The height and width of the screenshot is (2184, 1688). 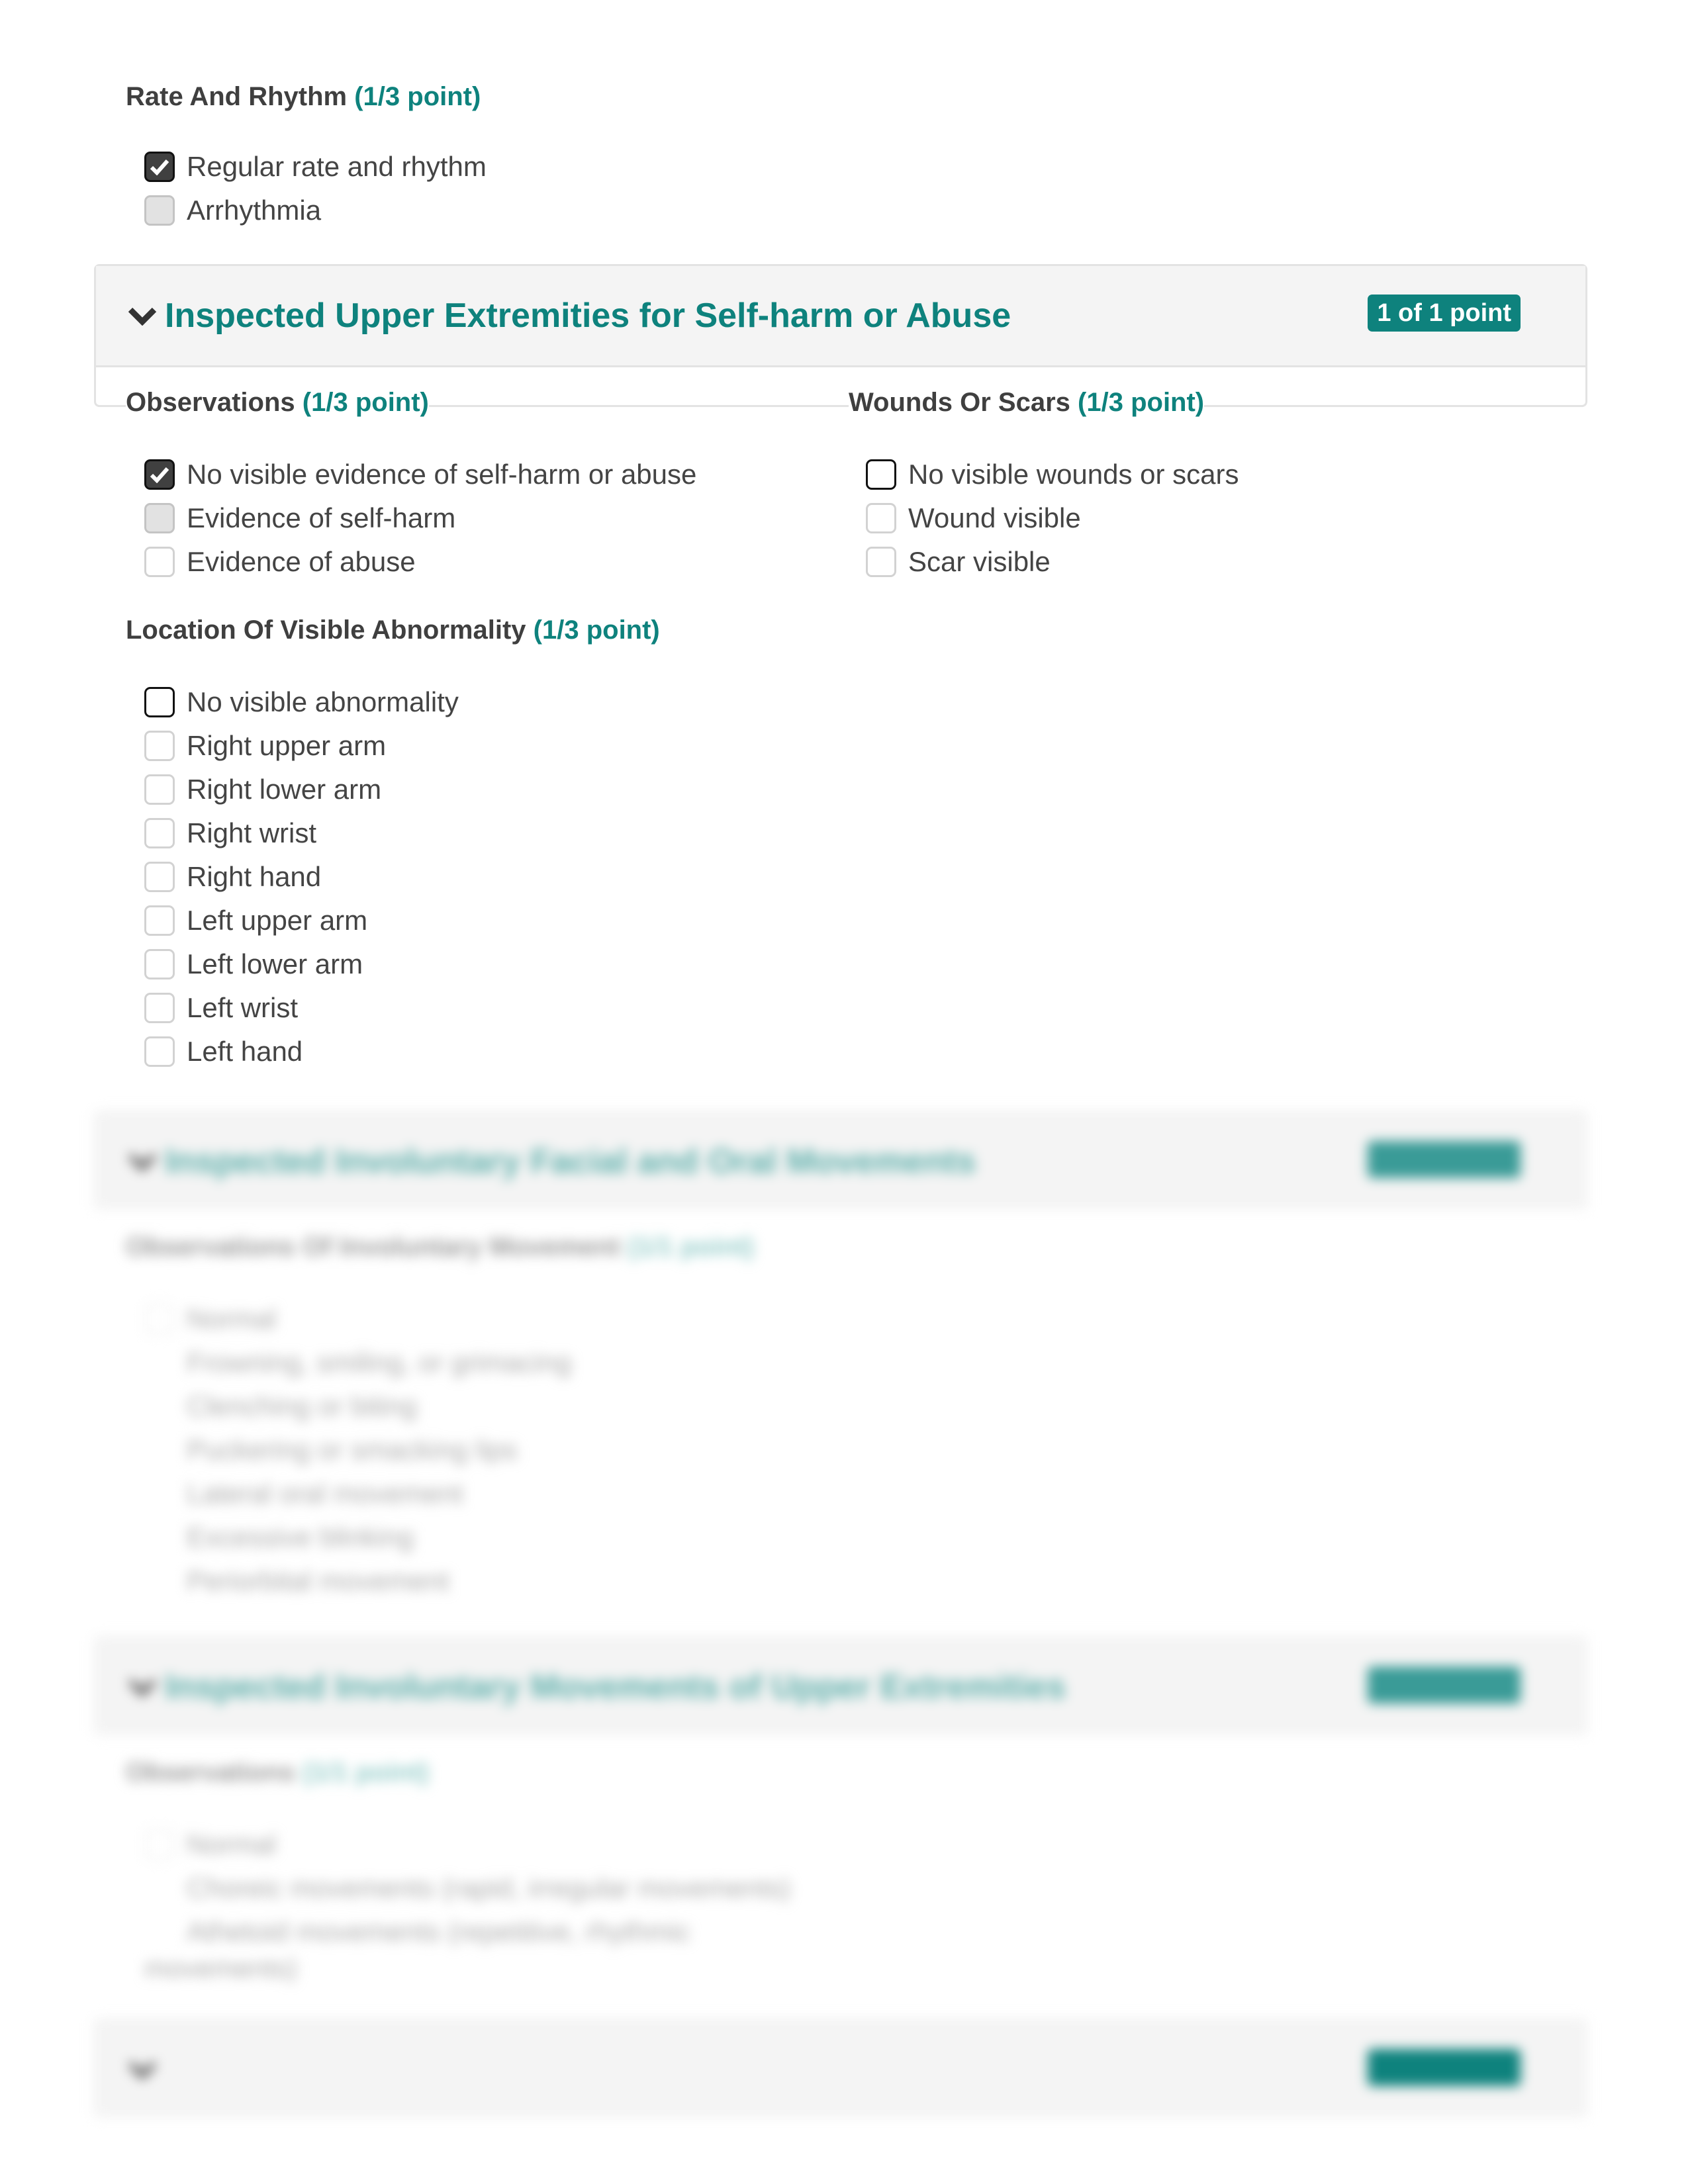 What do you see at coordinates (1052, 562) in the screenshot?
I see `option-scar-visible: Scar visible` at bounding box center [1052, 562].